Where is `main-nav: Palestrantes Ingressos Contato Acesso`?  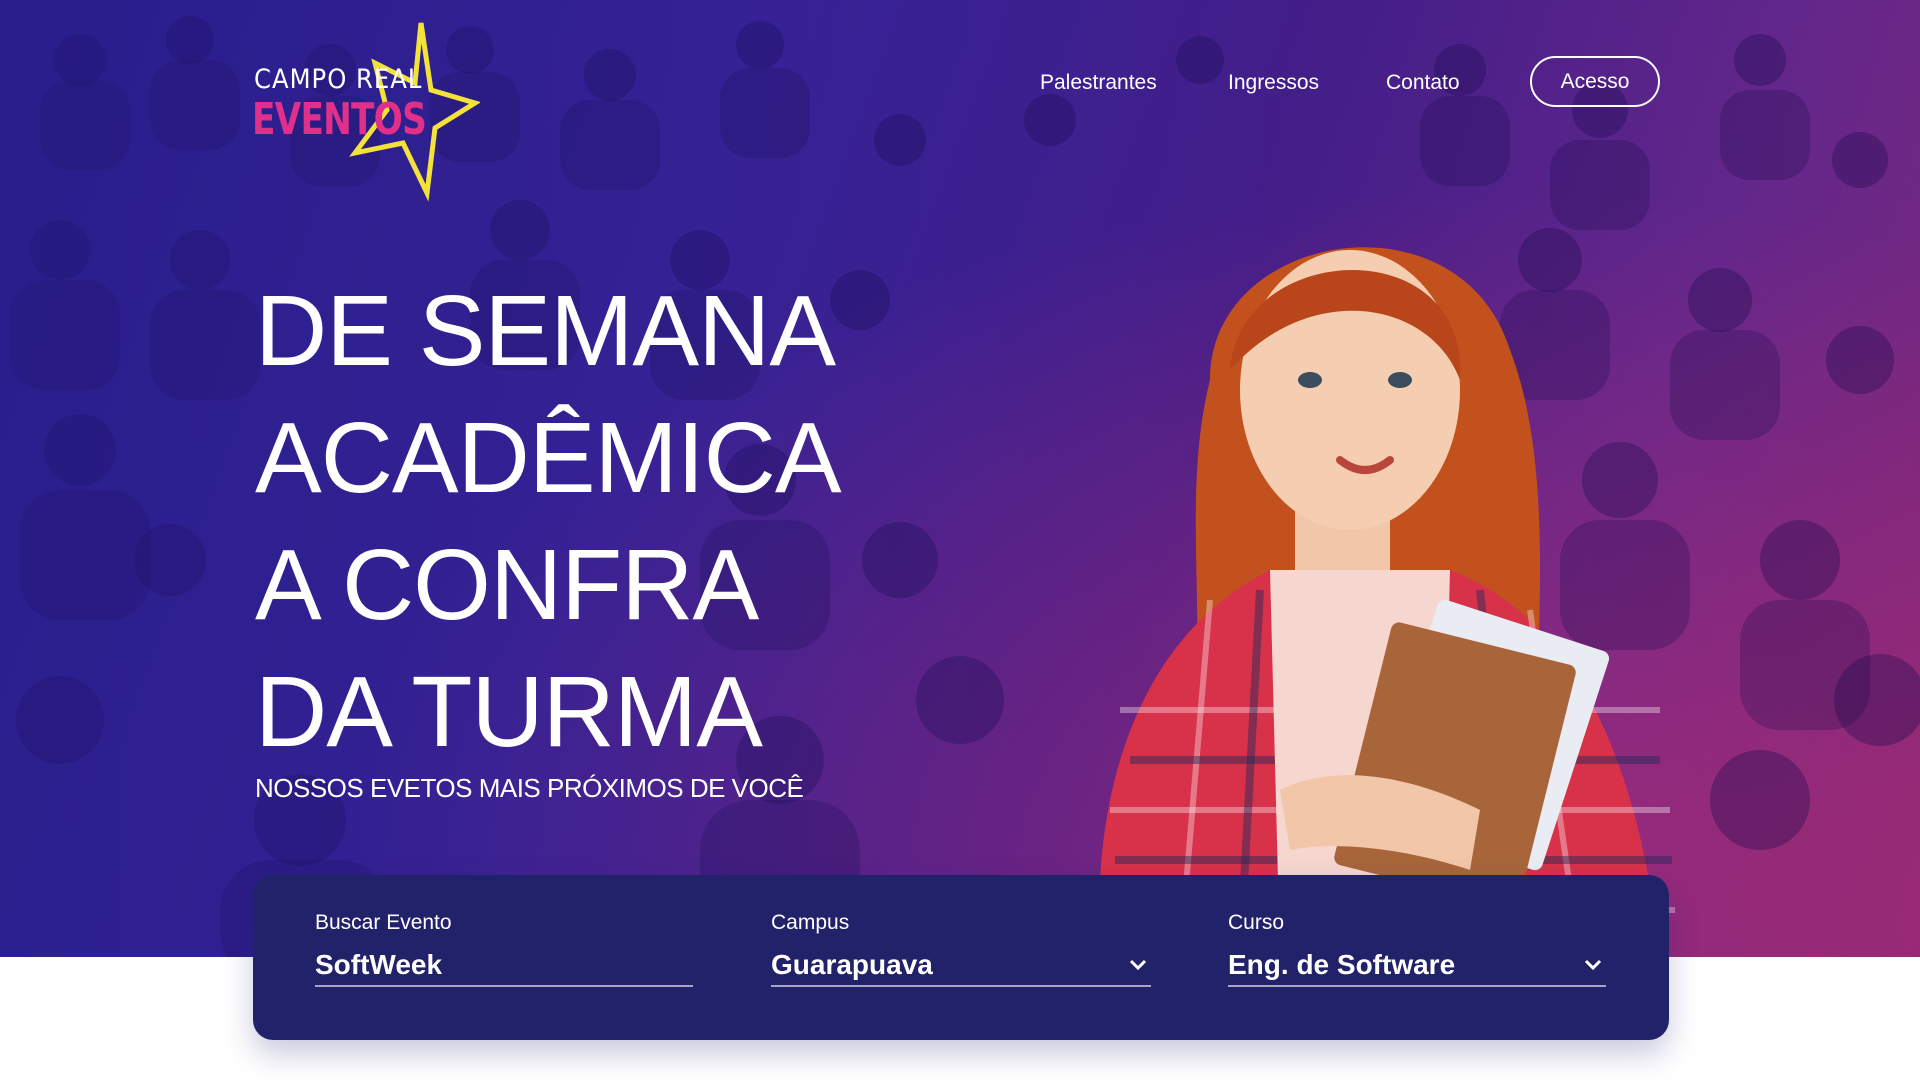
main-nav: Palestrantes Ingressos Contato Acesso is located at coordinates (1350, 83).